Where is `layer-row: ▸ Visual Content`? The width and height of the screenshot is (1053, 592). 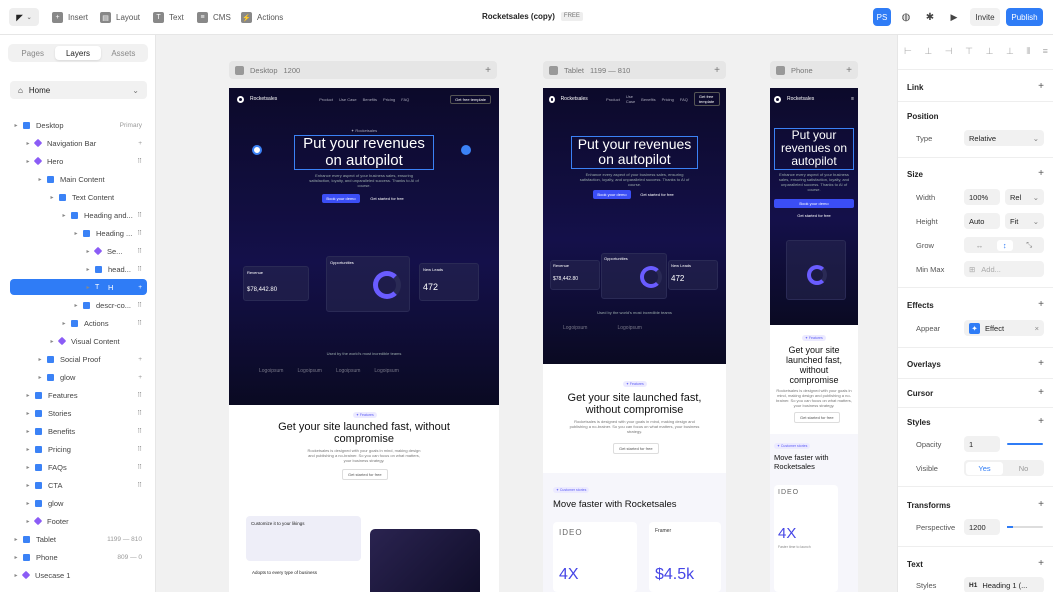 layer-row: ▸ Visual Content is located at coordinates (78, 341).